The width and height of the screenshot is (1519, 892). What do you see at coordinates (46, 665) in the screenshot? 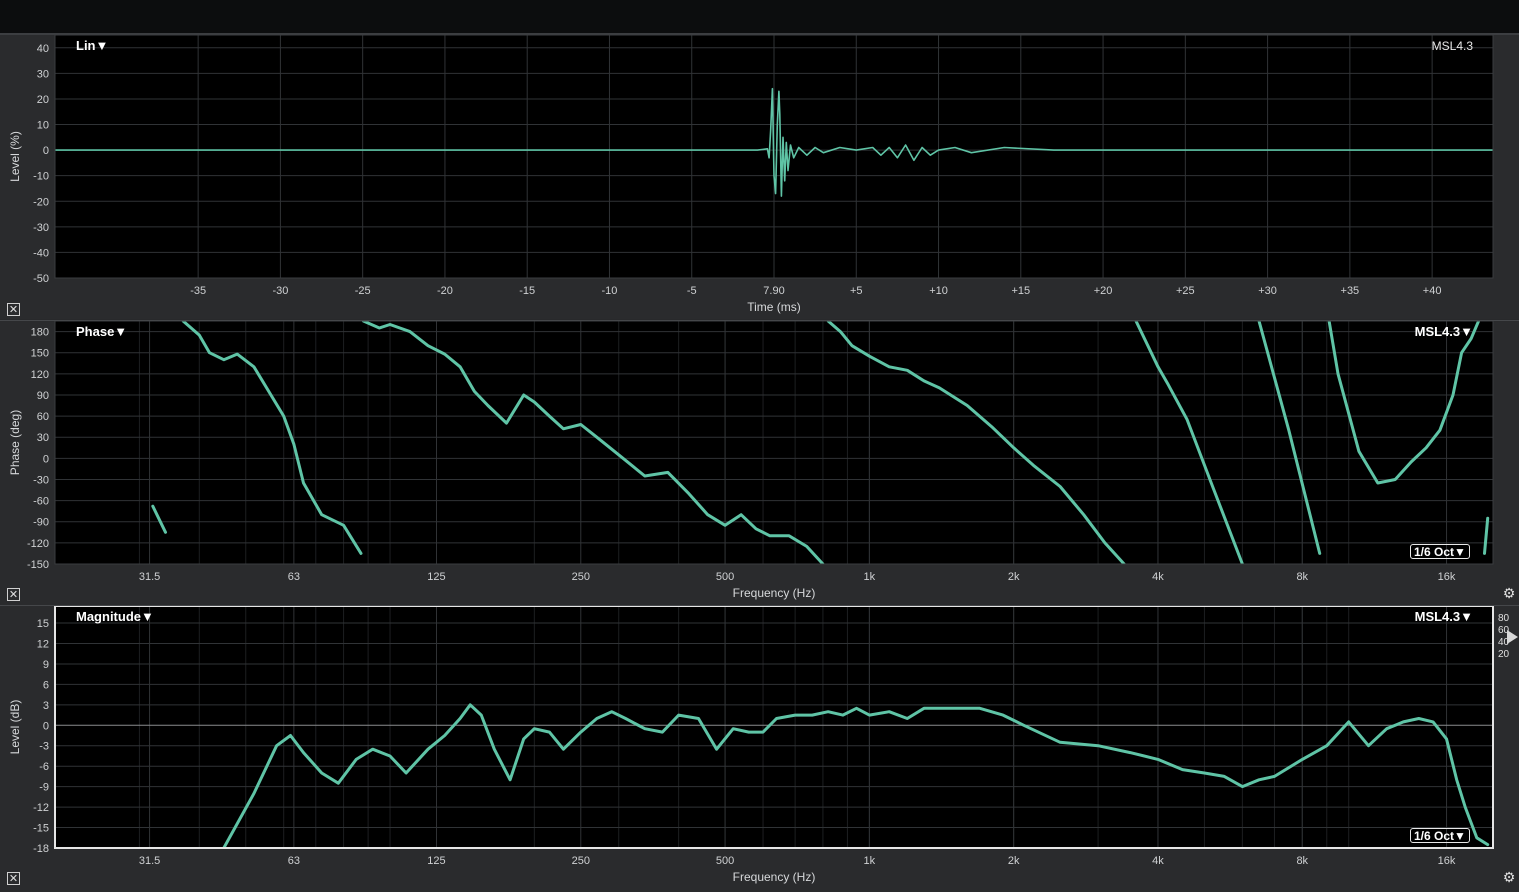
I see `y-tick-label: 9` at bounding box center [46, 665].